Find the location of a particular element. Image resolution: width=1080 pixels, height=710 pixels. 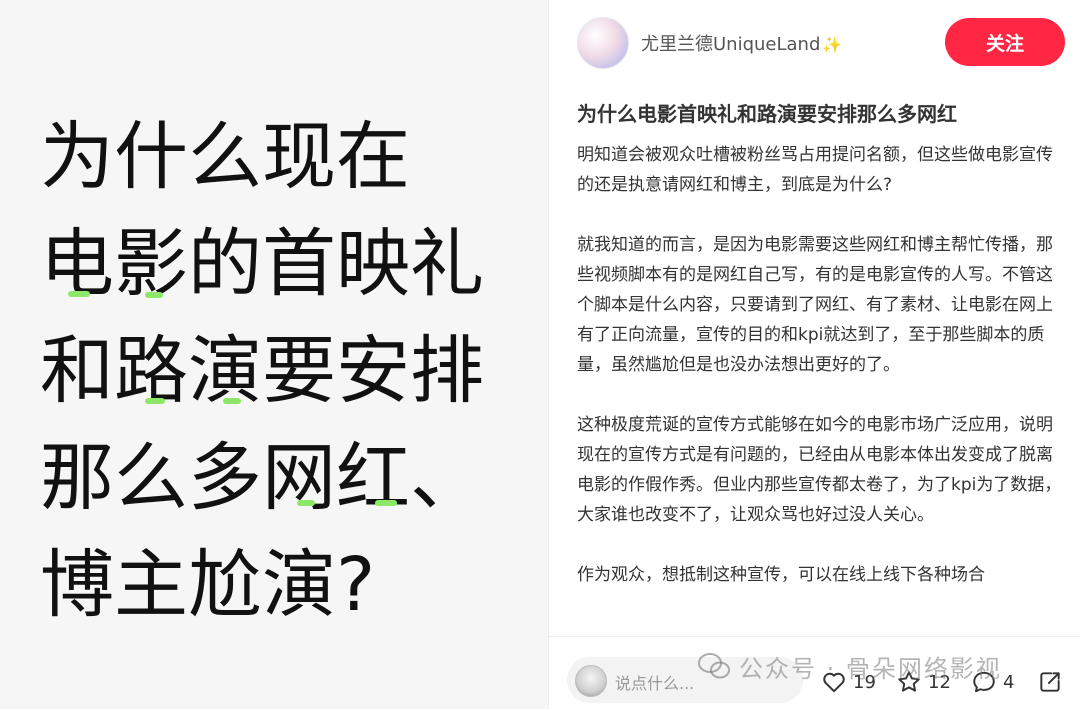

like-button: 19 is located at coordinates (848, 682).